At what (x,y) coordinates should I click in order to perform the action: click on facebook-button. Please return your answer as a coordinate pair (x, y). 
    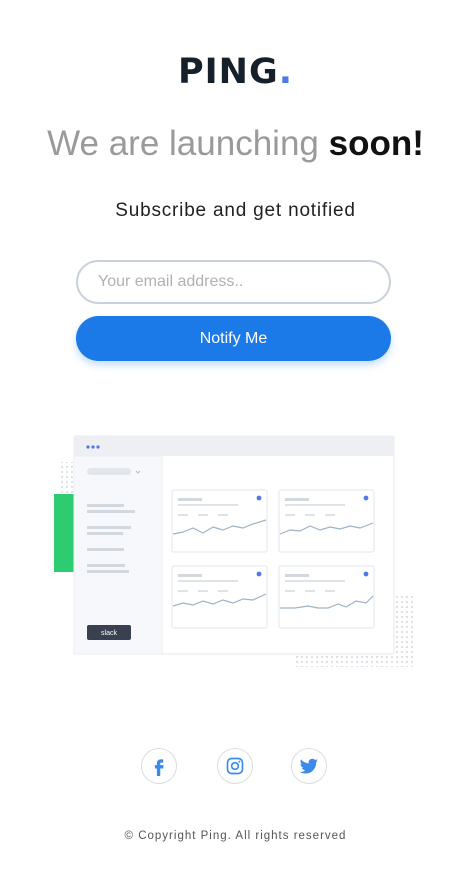
    Looking at the image, I should click on (159, 766).